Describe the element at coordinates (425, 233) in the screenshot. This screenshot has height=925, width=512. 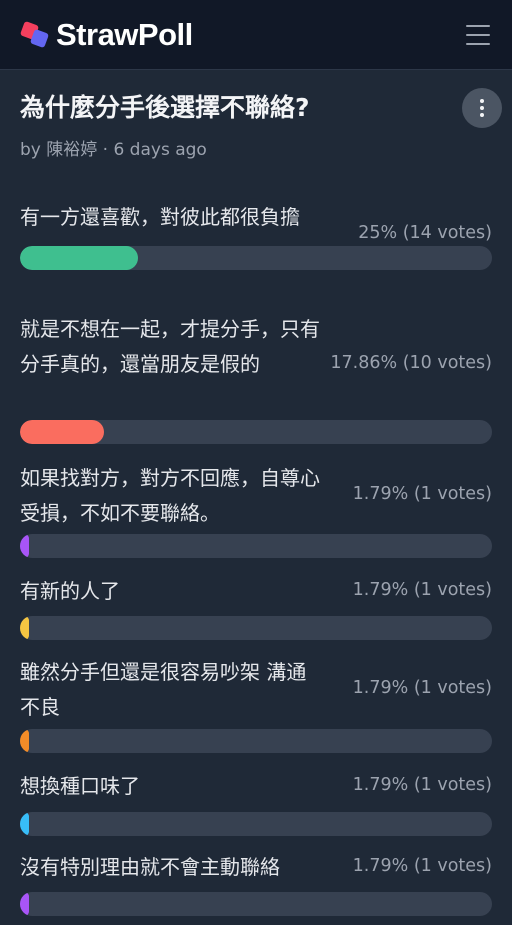
I see `option-vote-stat: 25% (14 votes)` at that location.